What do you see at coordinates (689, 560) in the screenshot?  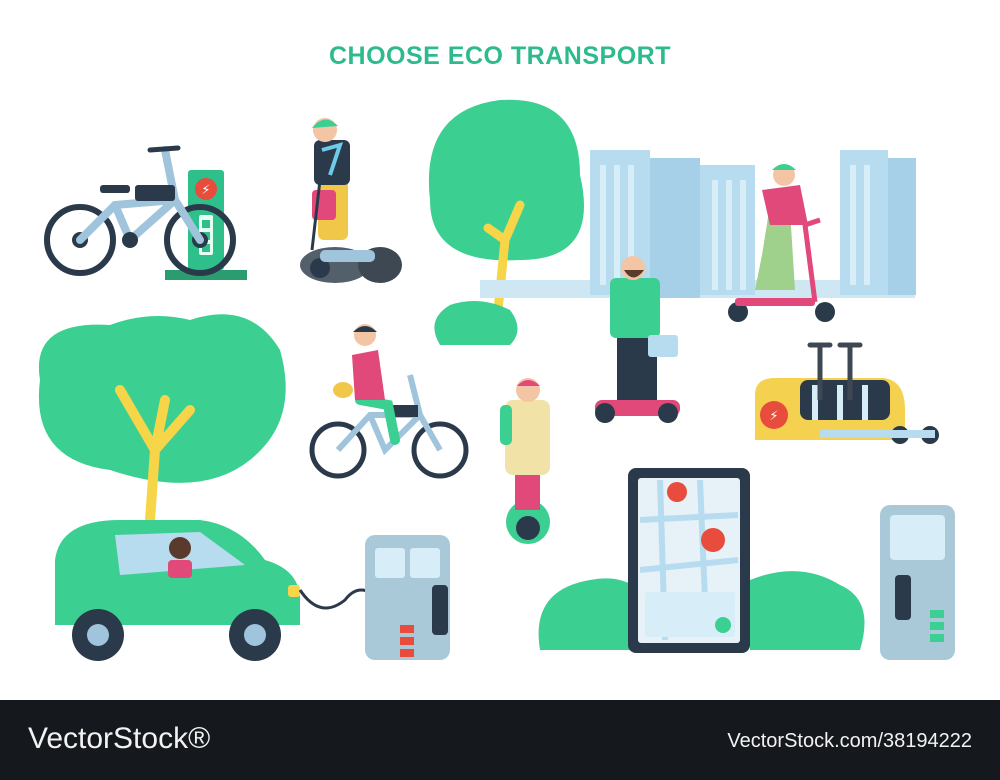 I see `map-kiosk` at bounding box center [689, 560].